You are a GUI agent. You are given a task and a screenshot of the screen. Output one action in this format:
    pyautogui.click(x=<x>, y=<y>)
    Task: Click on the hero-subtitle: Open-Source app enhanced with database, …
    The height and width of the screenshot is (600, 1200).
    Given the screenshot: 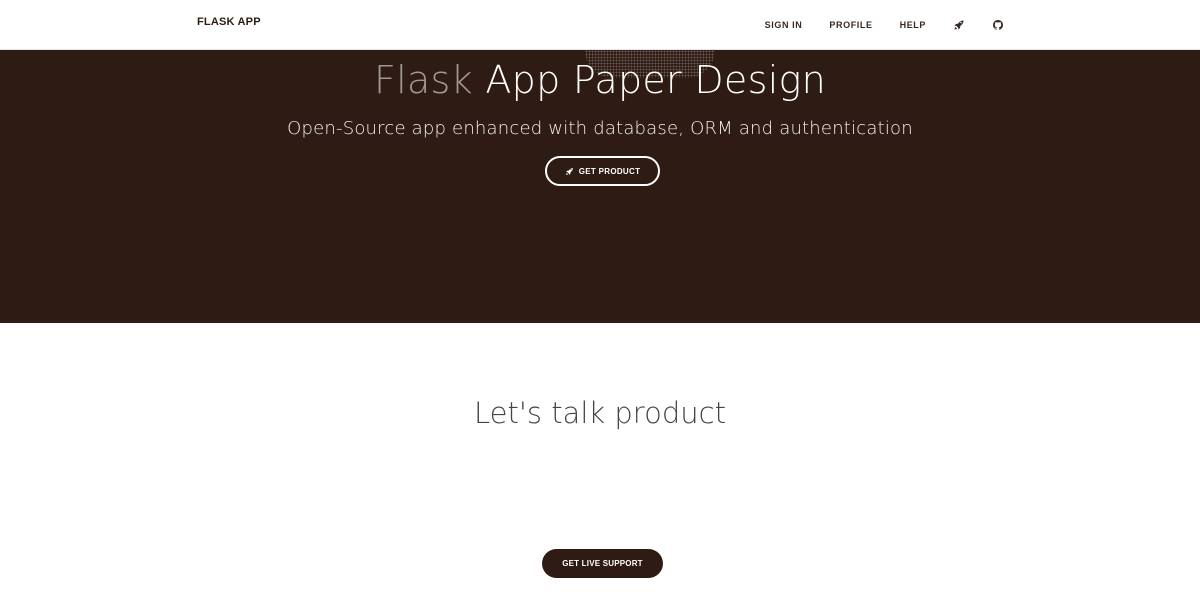 What is the action you would take?
    pyautogui.click(x=600, y=128)
    